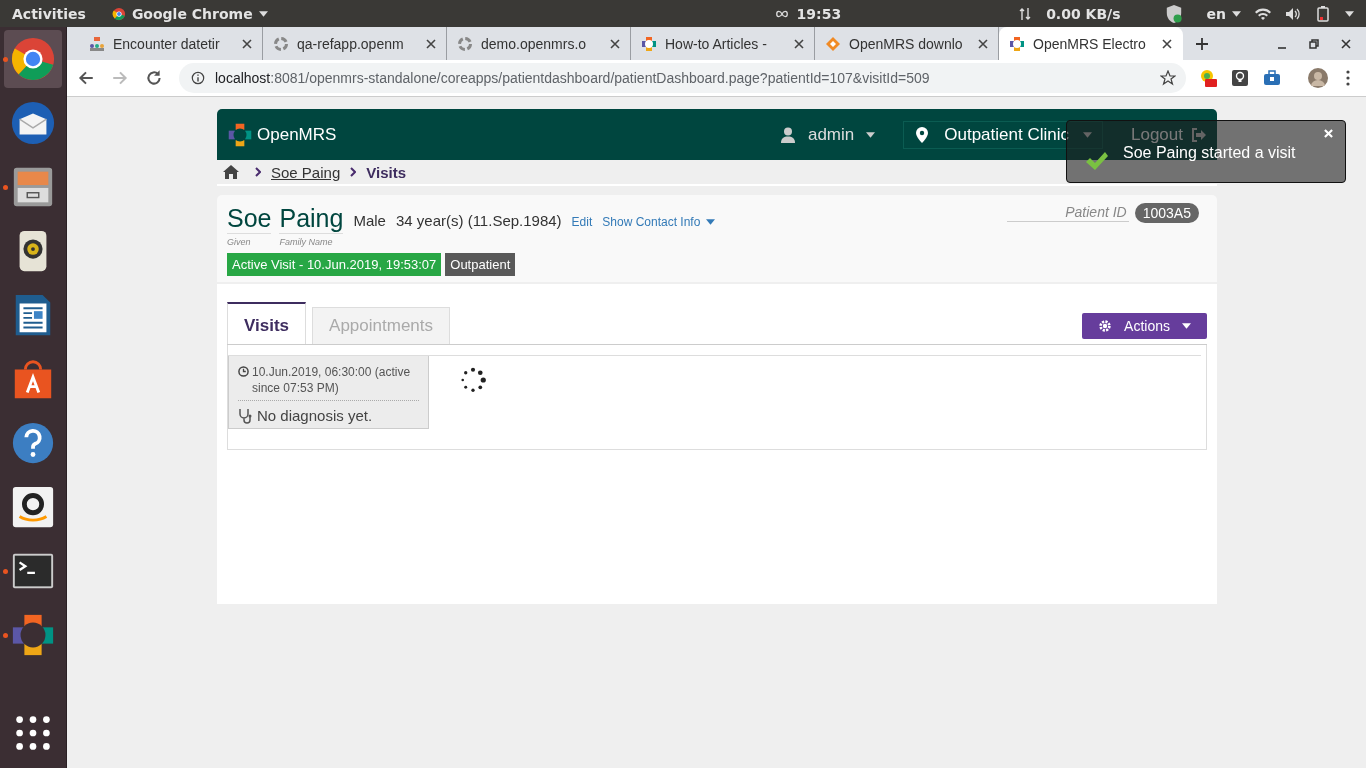 The width and height of the screenshot is (1366, 768). Describe the element at coordinates (1083, 13) in the screenshot. I see `network-speed: 0.00 KB/s` at that location.